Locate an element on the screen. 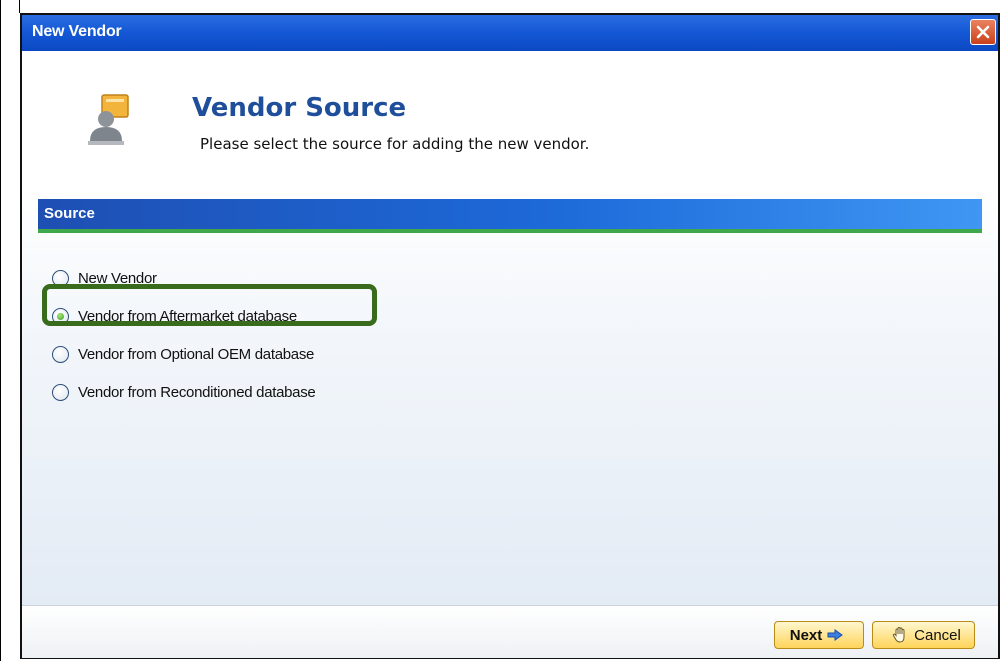 The height and width of the screenshot is (661, 1002). title-bar: New Vendor is located at coordinates (510, 33).